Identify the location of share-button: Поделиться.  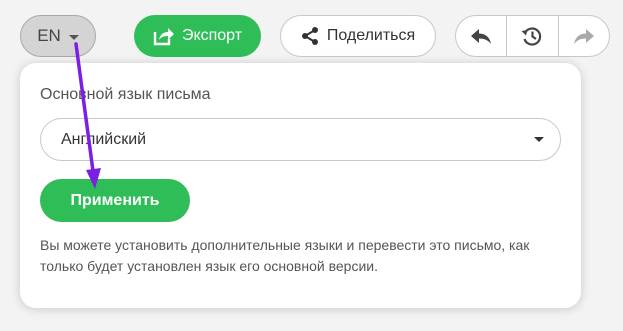
(358, 36).